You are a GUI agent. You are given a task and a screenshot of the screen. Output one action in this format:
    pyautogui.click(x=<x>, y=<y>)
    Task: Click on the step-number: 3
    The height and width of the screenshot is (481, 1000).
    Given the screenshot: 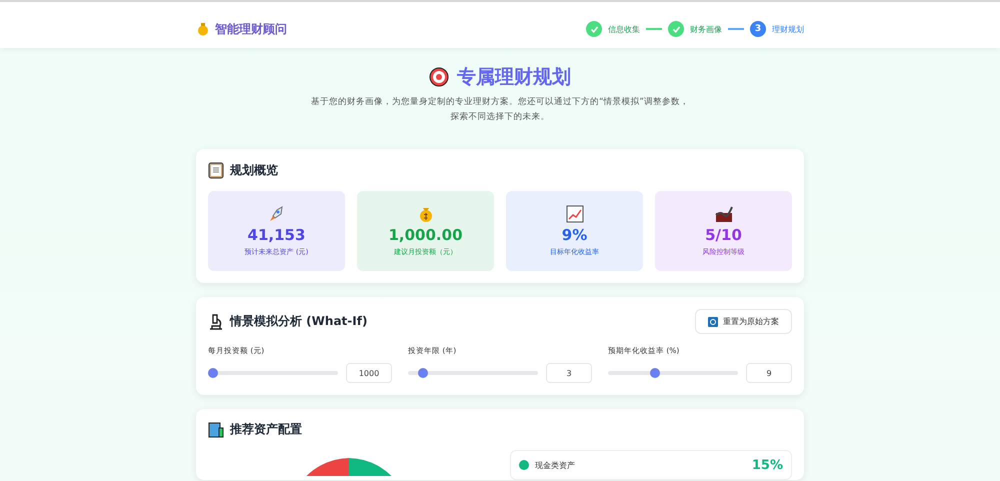 What is the action you would take?
    pyautogui.click(x=758, y=29)
    